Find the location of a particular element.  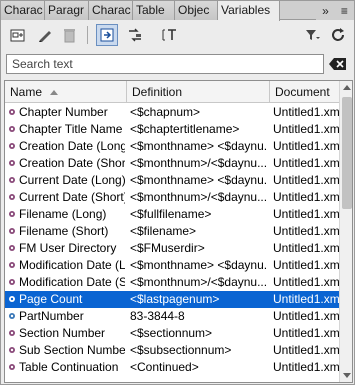

filter-button is located at coordinates (312, 35).